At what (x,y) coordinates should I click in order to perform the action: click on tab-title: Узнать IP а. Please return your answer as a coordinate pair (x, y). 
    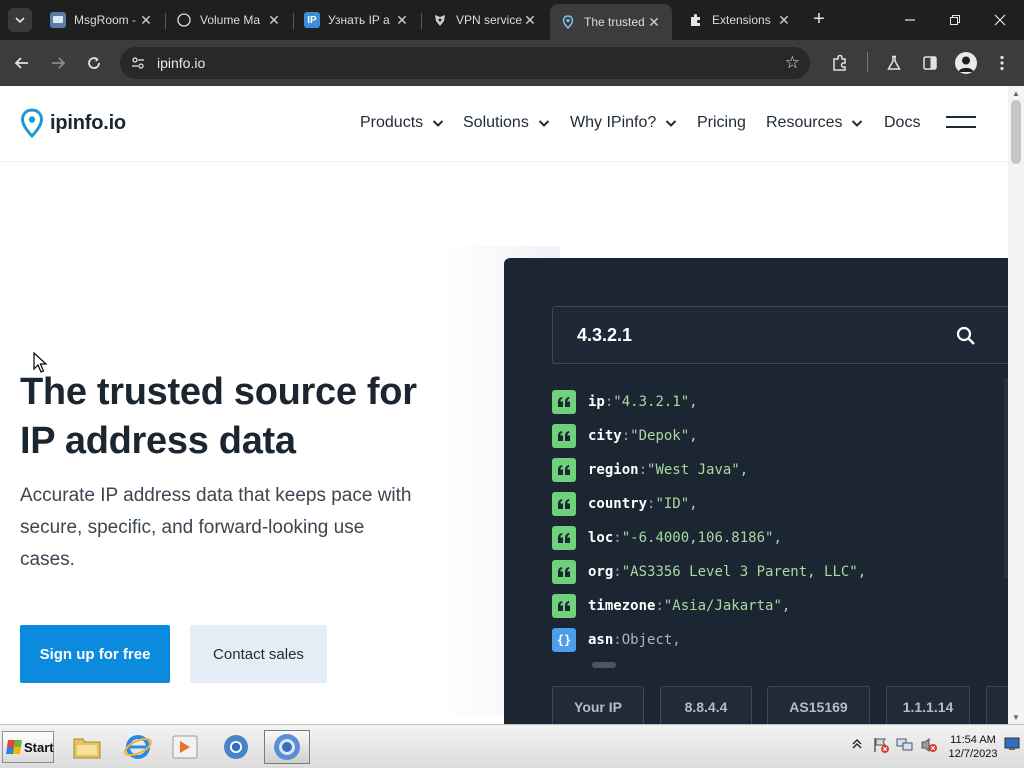
    Looking at the image, I should click on (359, 20).